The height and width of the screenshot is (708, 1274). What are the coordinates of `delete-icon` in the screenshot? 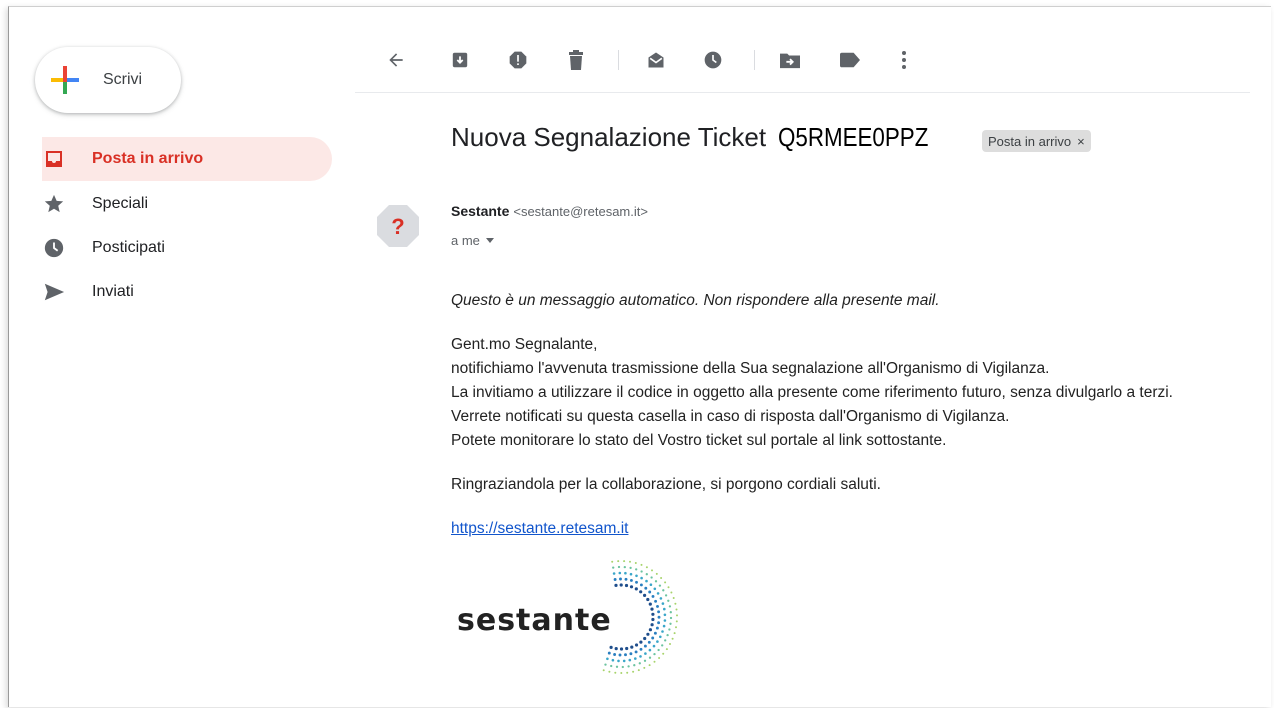 It's located at (576, 60).